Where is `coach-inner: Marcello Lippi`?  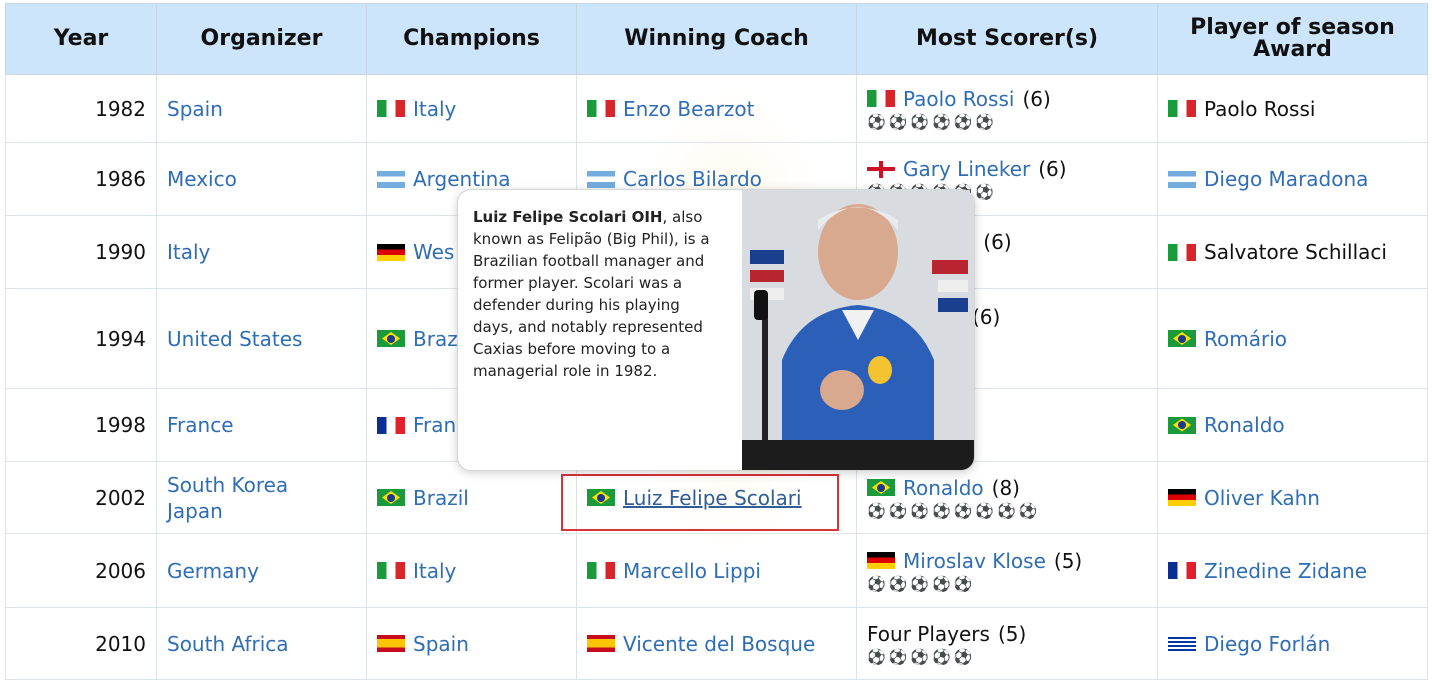
coach-inner: Marcello Lippi is located at coordinates (716, 571).